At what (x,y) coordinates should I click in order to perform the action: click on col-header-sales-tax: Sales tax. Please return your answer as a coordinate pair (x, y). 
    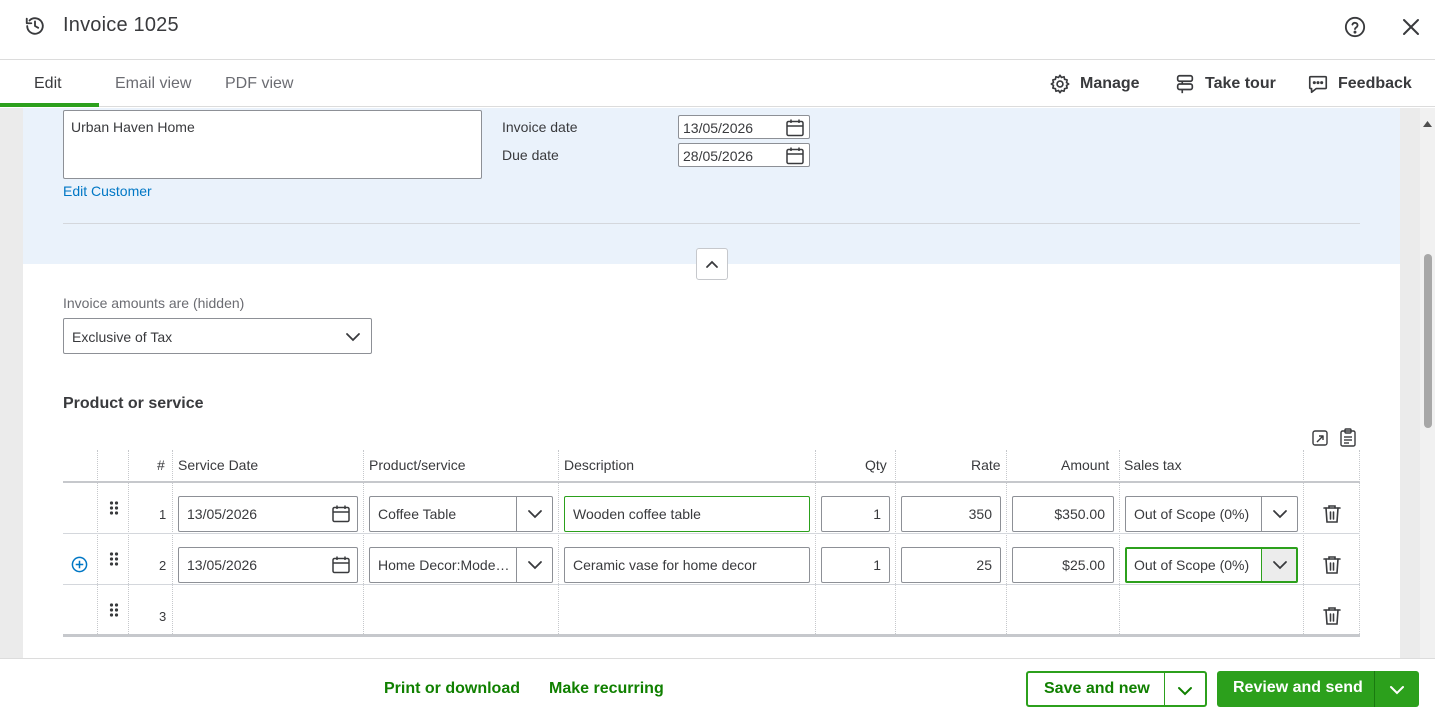
    Looking at the image, I should click on (1153, 465).